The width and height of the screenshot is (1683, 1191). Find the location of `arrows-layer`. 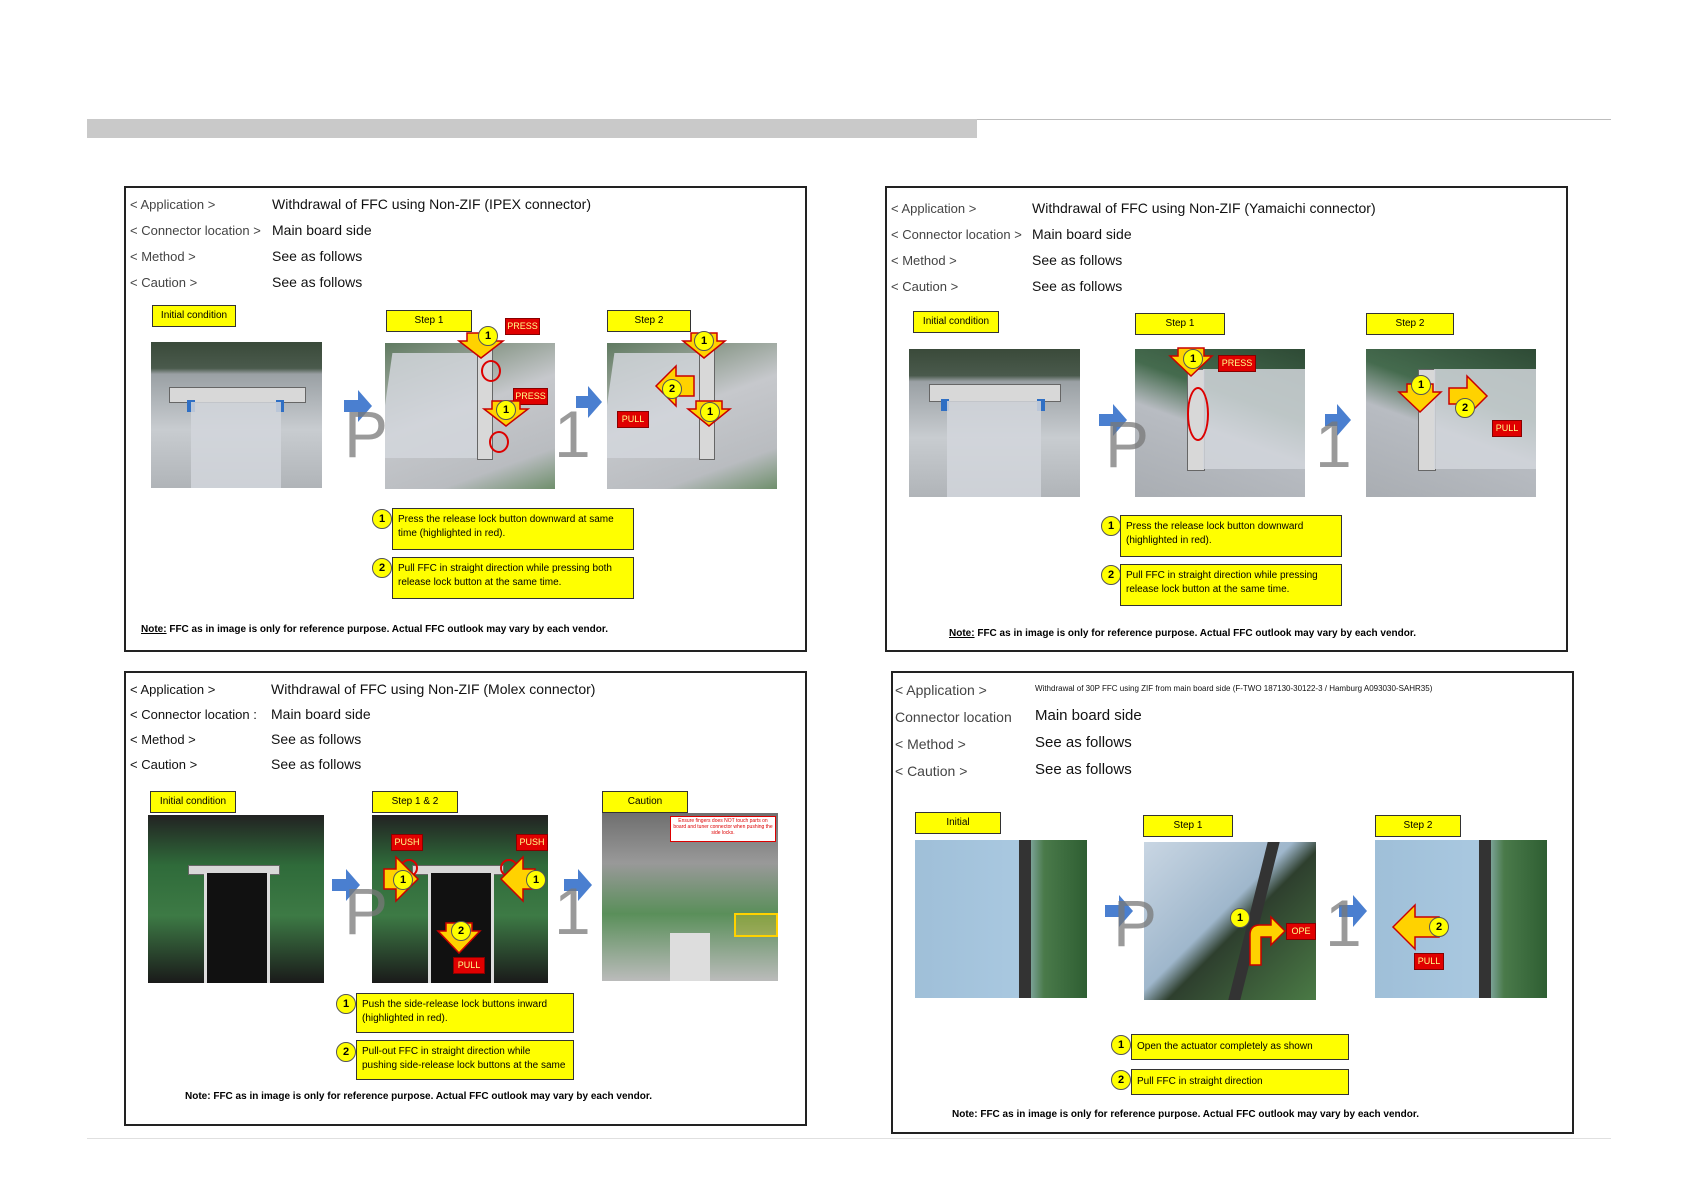

arrows-layer is located at coordinates (1272, 930).